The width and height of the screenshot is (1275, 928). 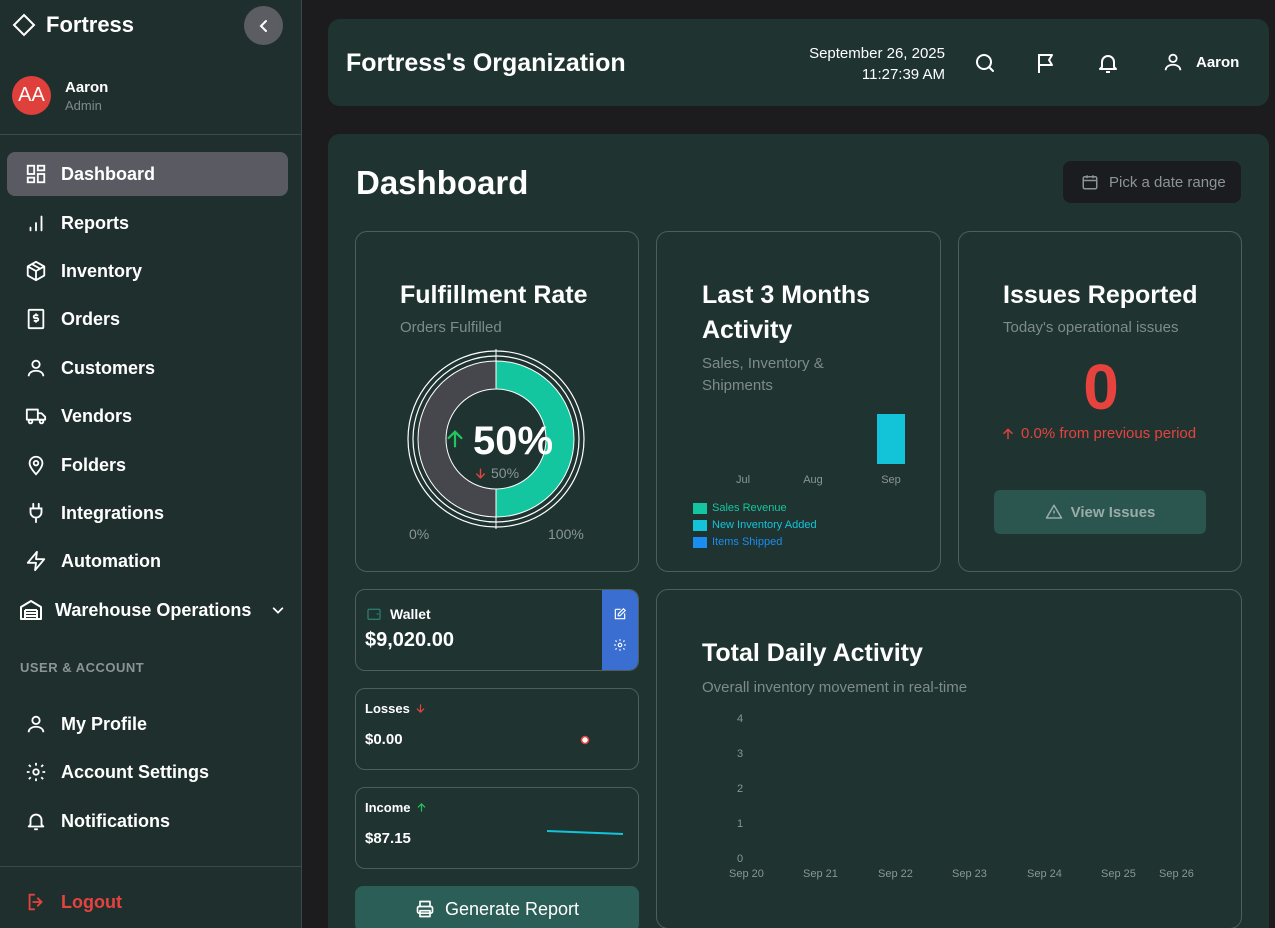 I want to click on x-tick-label: Aug, so click(x=813, y=480).